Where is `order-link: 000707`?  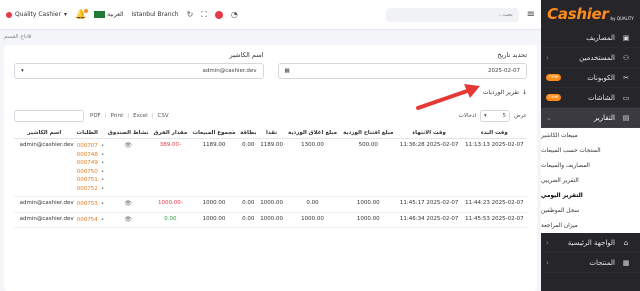 order-link: 000707 is located at coordinates (87, 146).